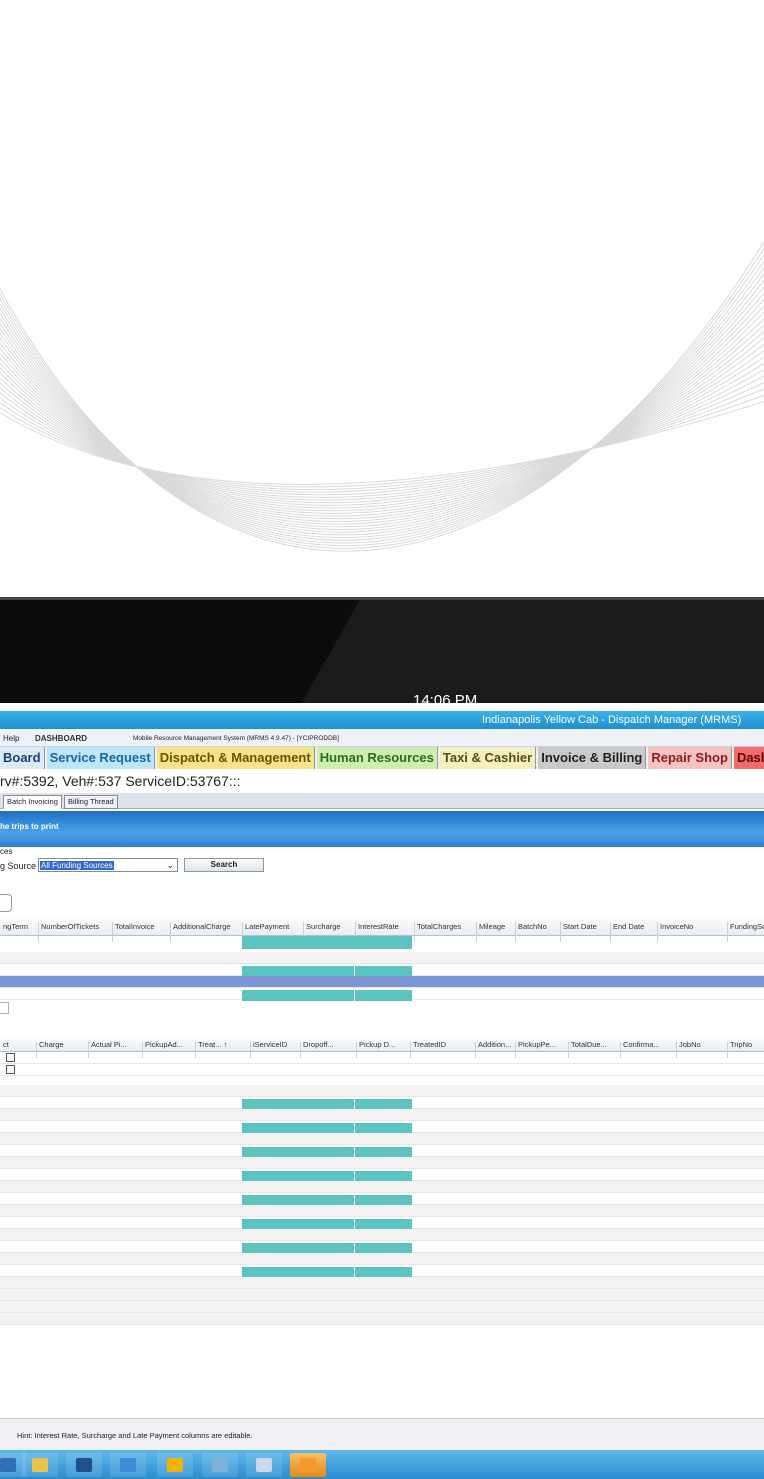 The height and width of the screenshot is (1479, 764). Describe the element at coordinates (120, 781) in the screenshot. I see `service-line: rv#:5392, Veh#:537 ServiceID:53767:::` at that location.